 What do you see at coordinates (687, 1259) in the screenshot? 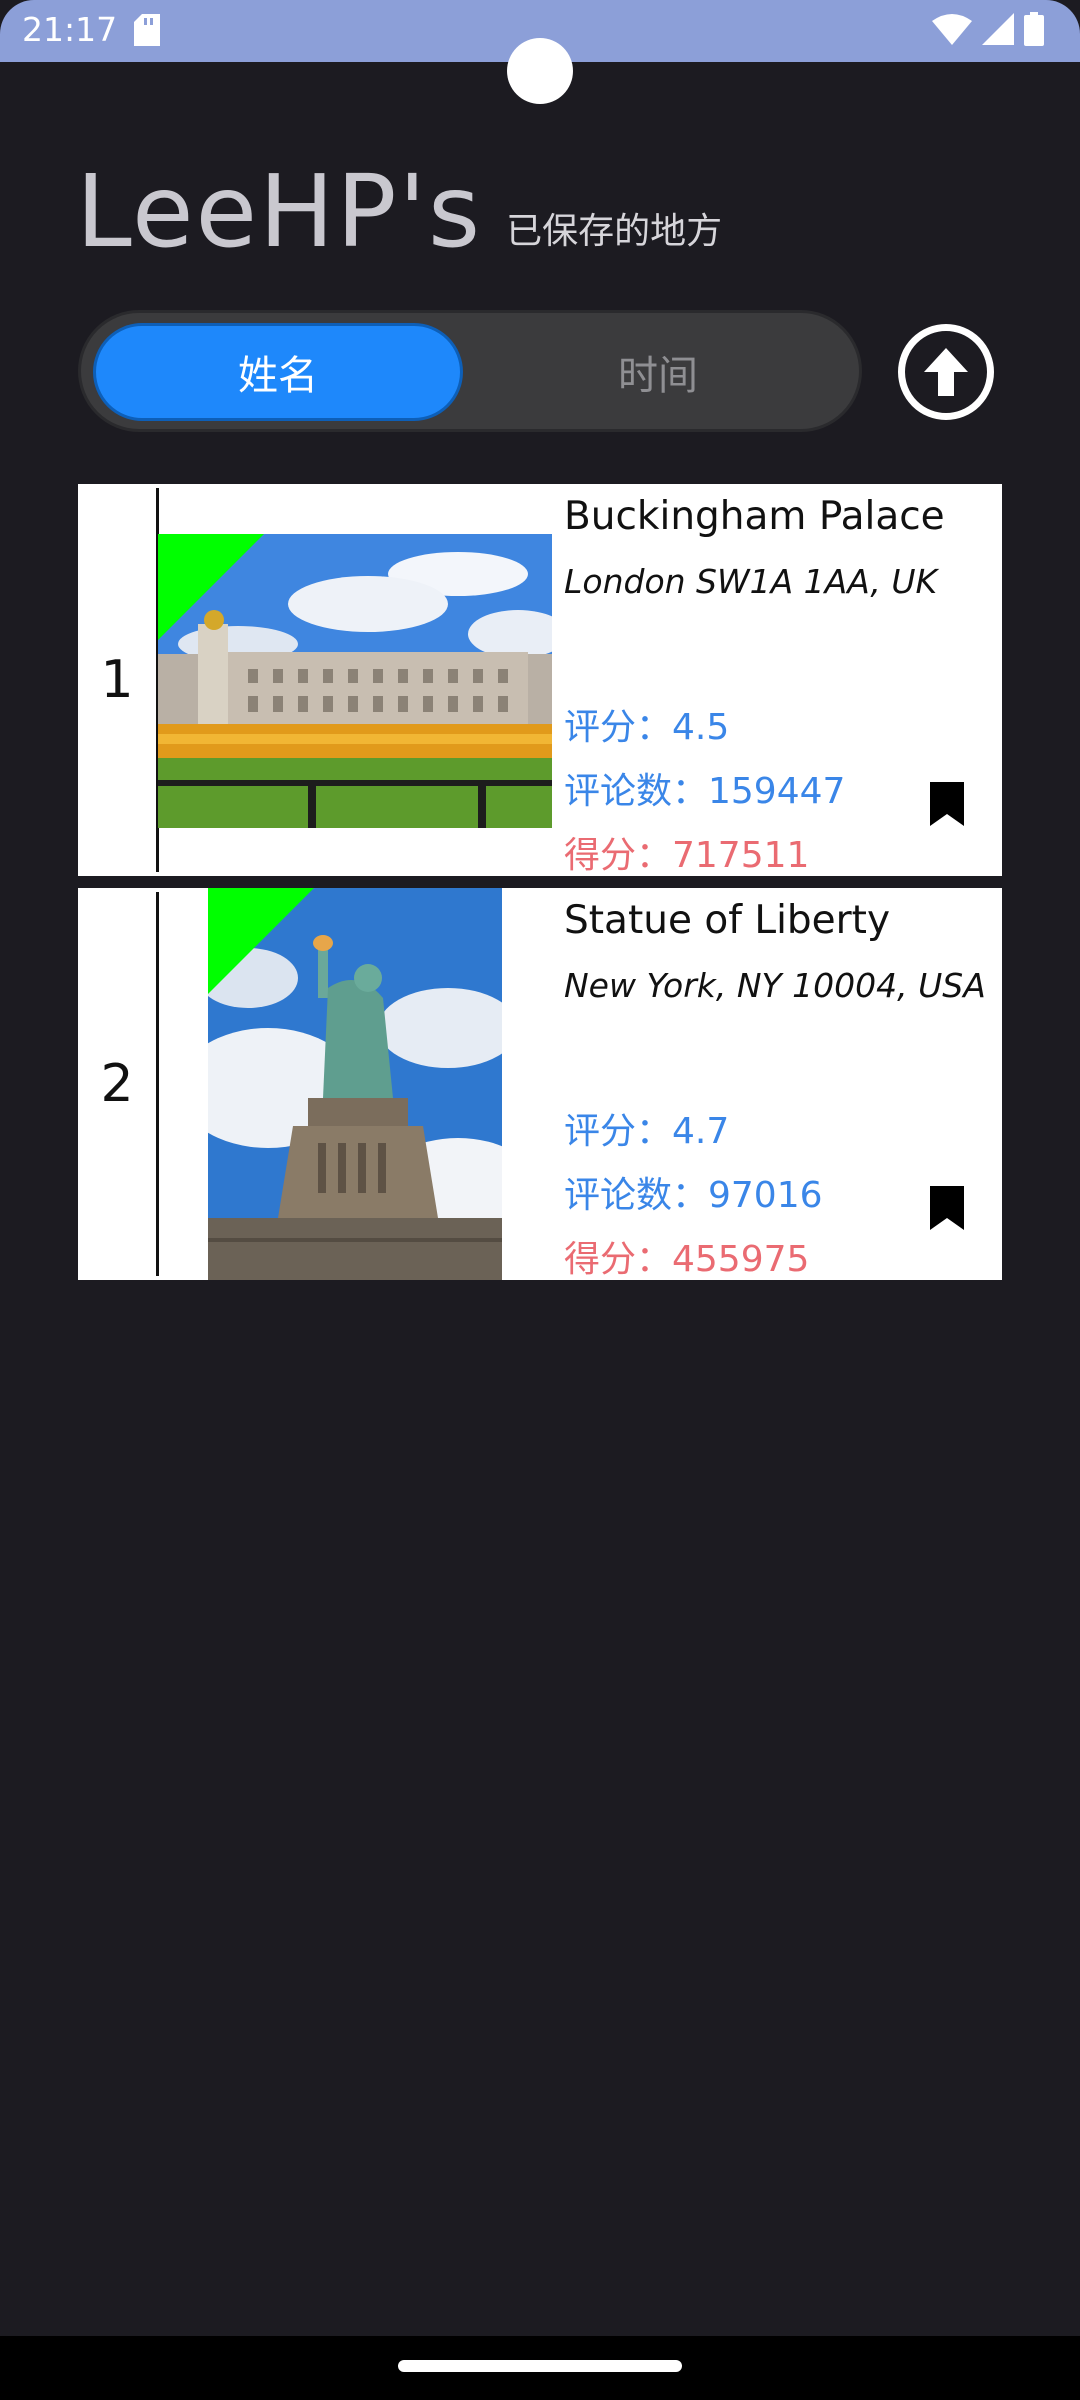
I see `place-score: 得分：455975` at bounding box center [687, 1259].